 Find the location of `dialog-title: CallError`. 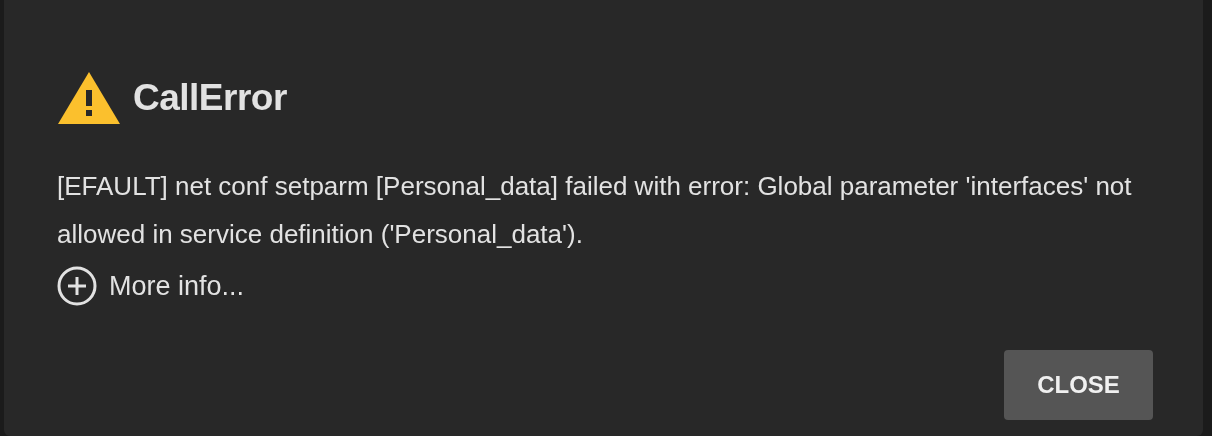

dialog-title: CallError is located at coordinates (210, 98).